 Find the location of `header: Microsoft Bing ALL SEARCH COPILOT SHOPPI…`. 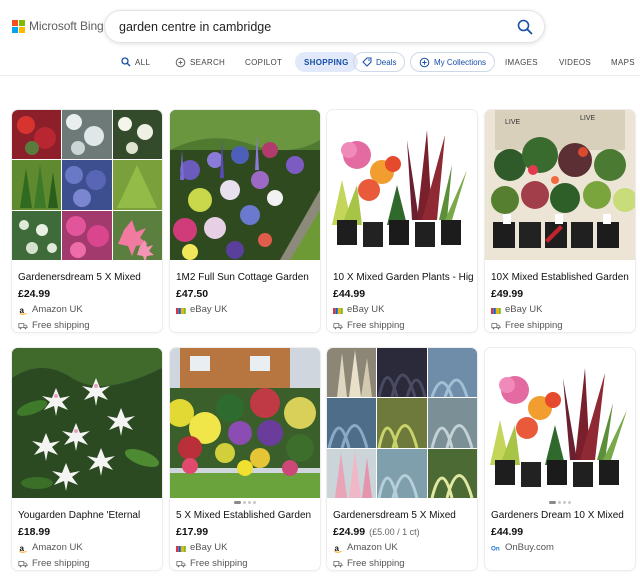

header: Microsoft Bing ALL SEARCH COPILOT SHOPPI… is located at coordinates (320, 38).